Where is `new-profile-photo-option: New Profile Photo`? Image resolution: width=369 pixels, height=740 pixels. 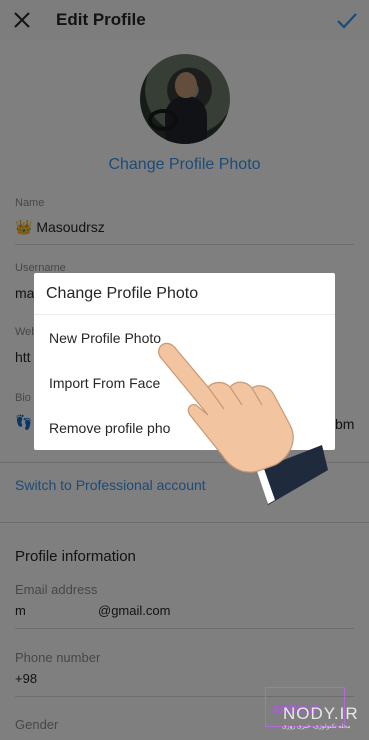 new-profile-photo-option: New Profile Photo is located at coordinates (105, 338).